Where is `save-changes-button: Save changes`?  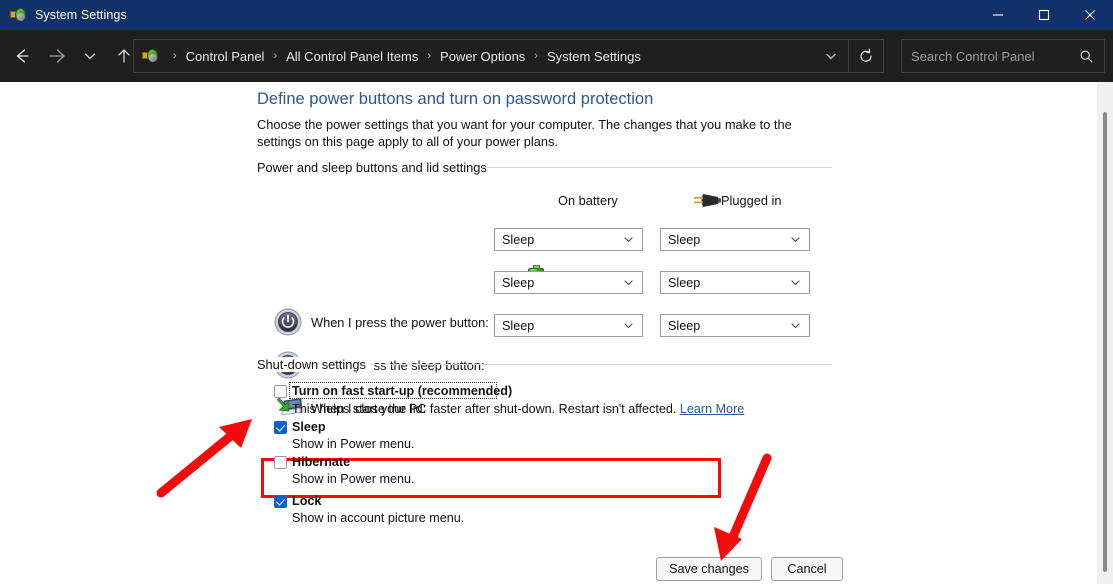
save-changes-button: Save changes is located at coordinates (709, 569).